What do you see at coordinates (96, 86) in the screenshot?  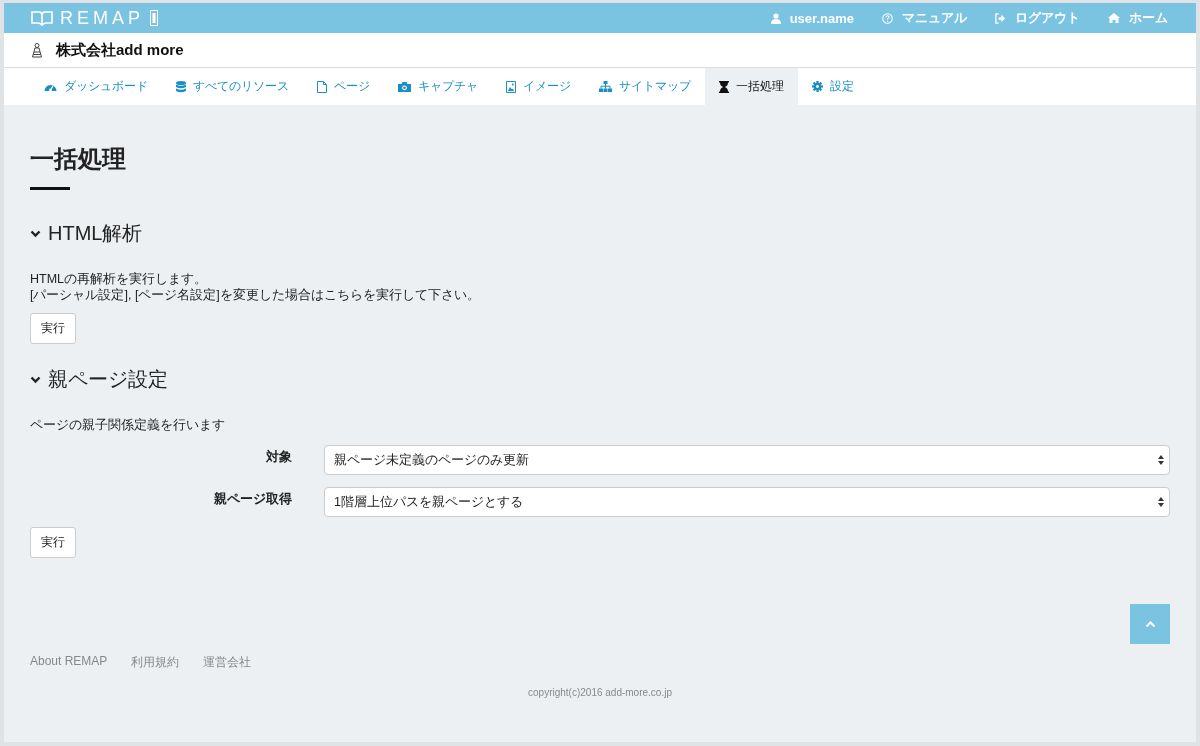 I see `nav-tab: ダッシュボード` at bounding box center [96, 86].